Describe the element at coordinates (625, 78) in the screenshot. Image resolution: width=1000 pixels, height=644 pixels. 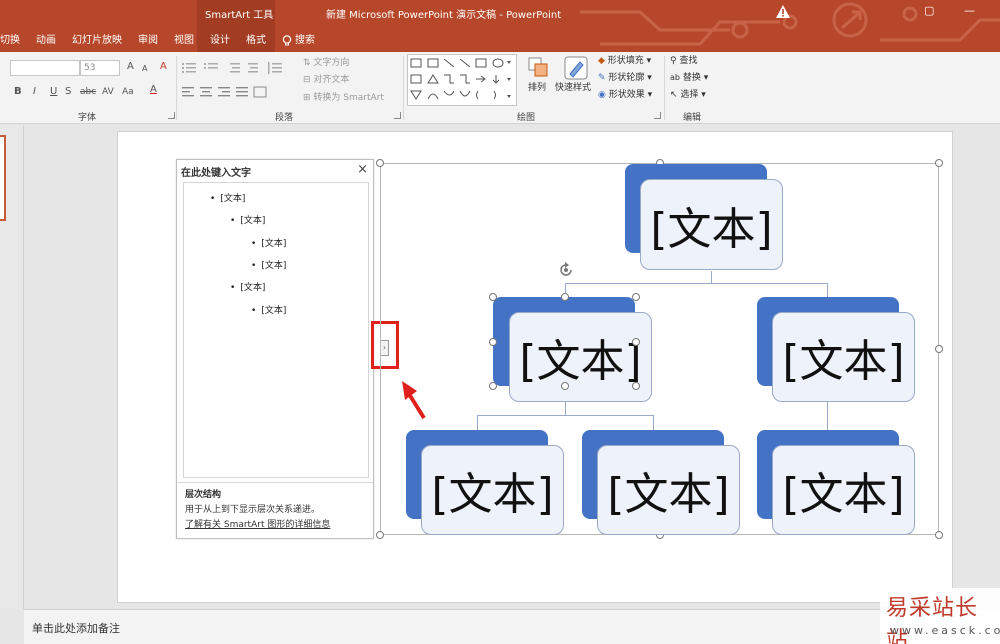
I see `shape-outline-button: ✎ 形状轮廓 ▾` at that location.